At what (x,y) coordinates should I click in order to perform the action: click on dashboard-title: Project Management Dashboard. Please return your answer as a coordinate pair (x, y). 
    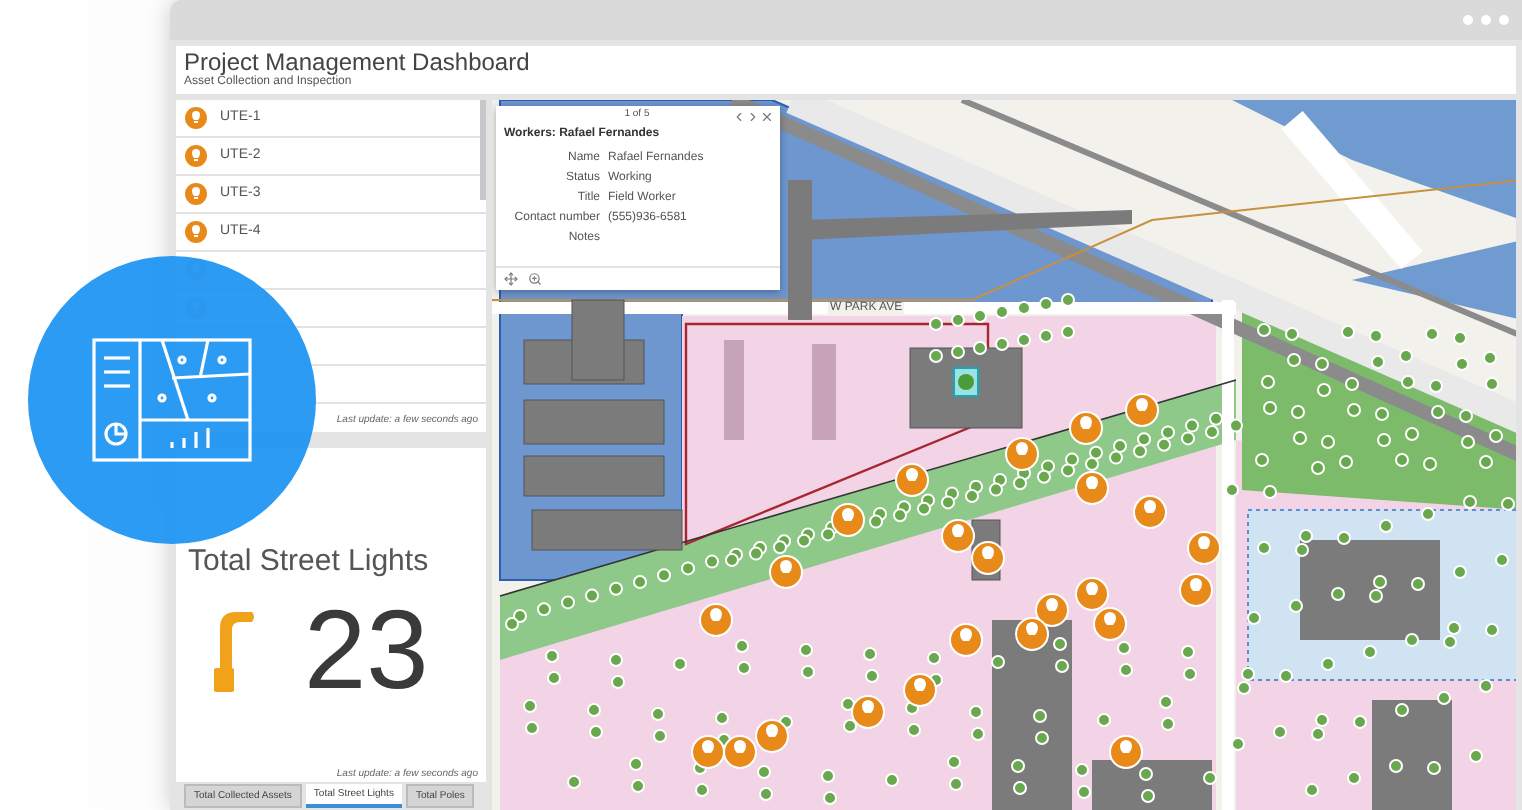
    Looking at the image, I should click on (358, 63).